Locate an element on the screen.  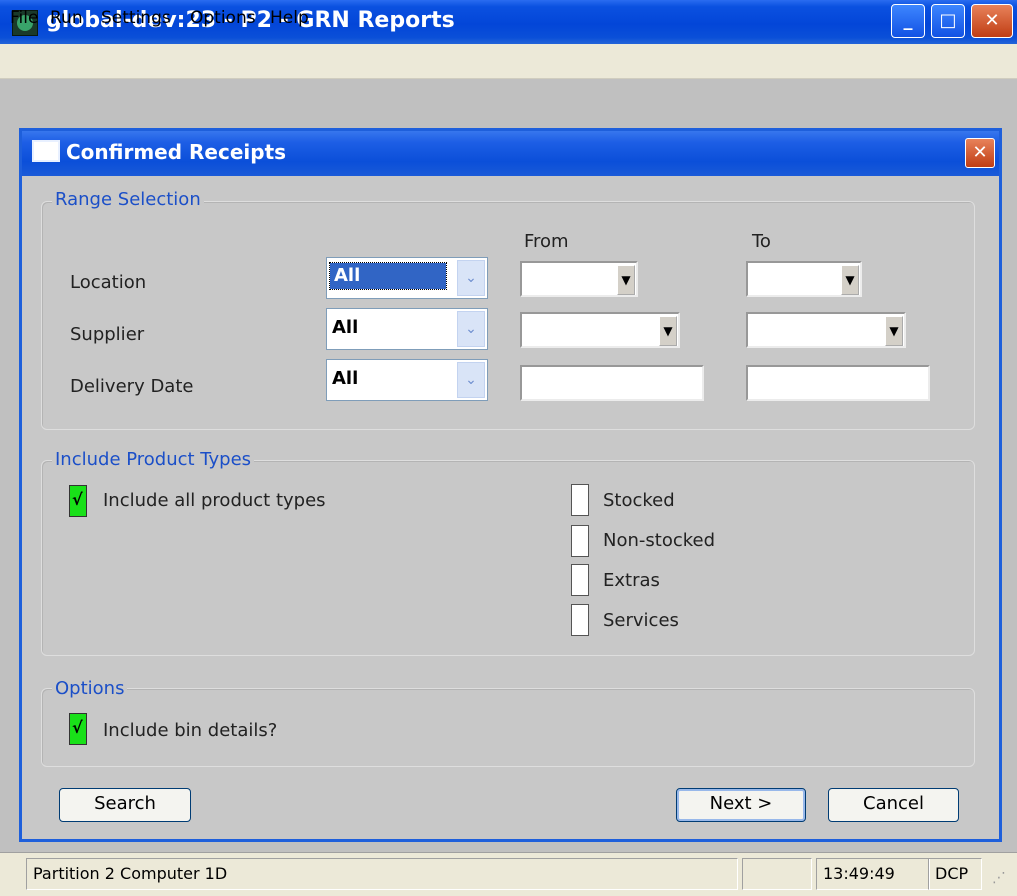
delivery-date-mode-combo: All ⌄ is located at coordinates (407, 380).